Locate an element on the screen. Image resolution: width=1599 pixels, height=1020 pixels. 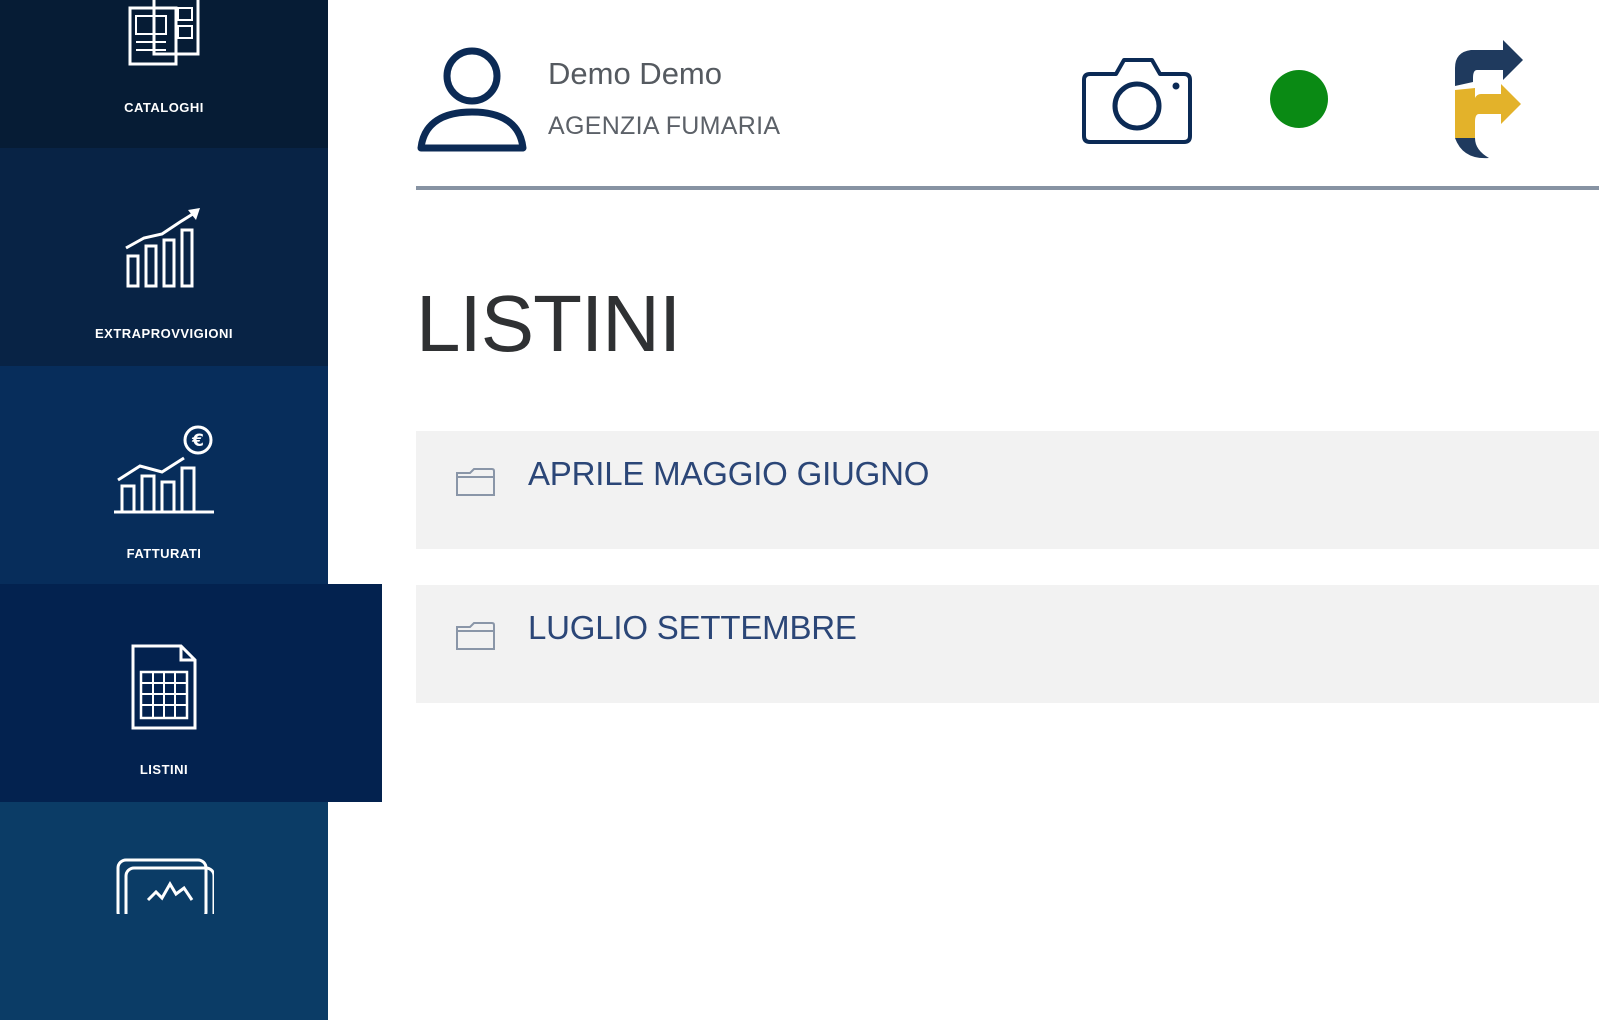
sidebar-item-dashboard is located at coordinates (164, 911).